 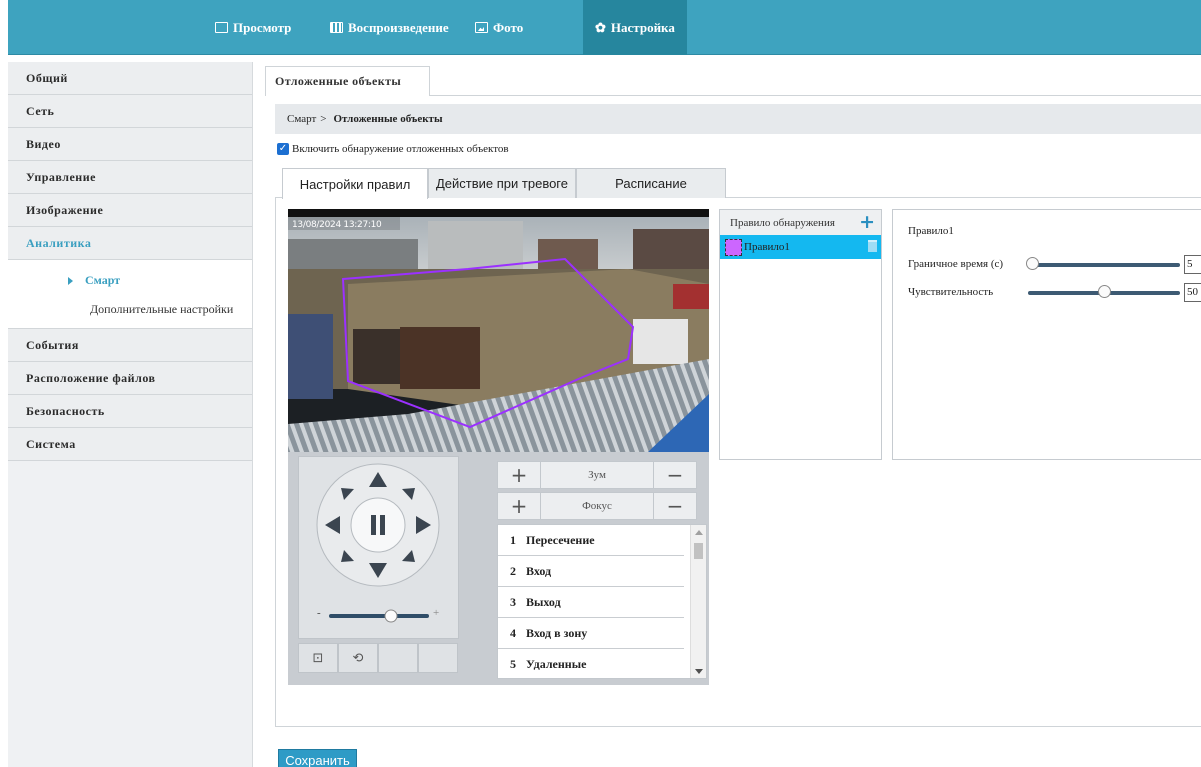 I want to click on nav-preview: Просмотр, so click(x=253, y=27).